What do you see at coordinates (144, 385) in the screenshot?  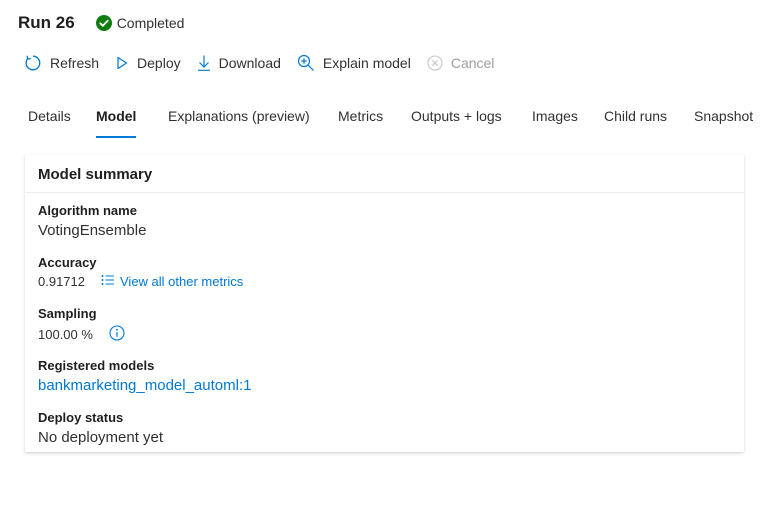 I see `registered-model-link: bankmarketing_model_automl:1` at bounding box center [144, 385].